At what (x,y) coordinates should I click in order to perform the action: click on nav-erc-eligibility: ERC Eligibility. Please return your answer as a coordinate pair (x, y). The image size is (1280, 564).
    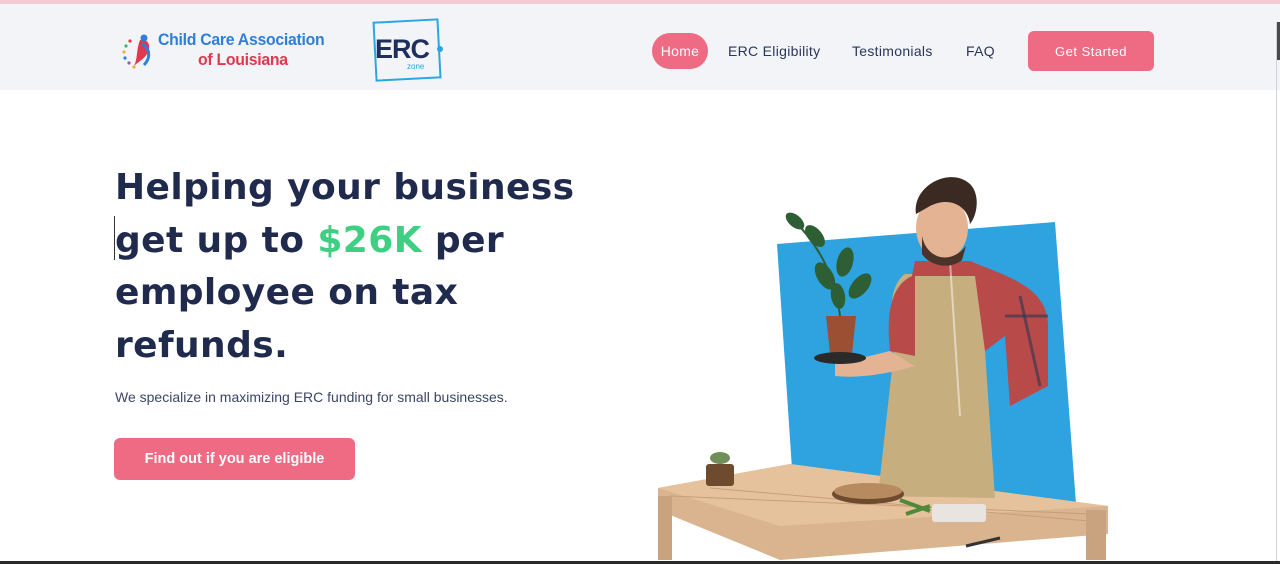
    Looking at the image, I should click on (774, 51).